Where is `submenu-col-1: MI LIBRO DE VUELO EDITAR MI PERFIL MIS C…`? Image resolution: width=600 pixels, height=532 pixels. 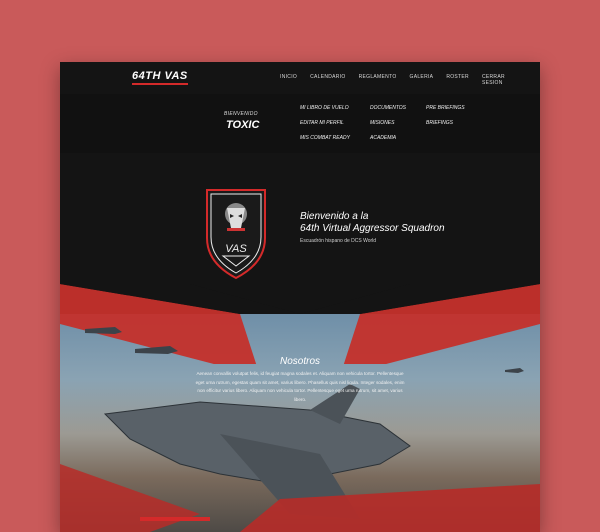 submenu-col-1: MI LIBRO DE VUELO EDITAR MI PERFIL MIS C… is located at coordinates (325, 123).